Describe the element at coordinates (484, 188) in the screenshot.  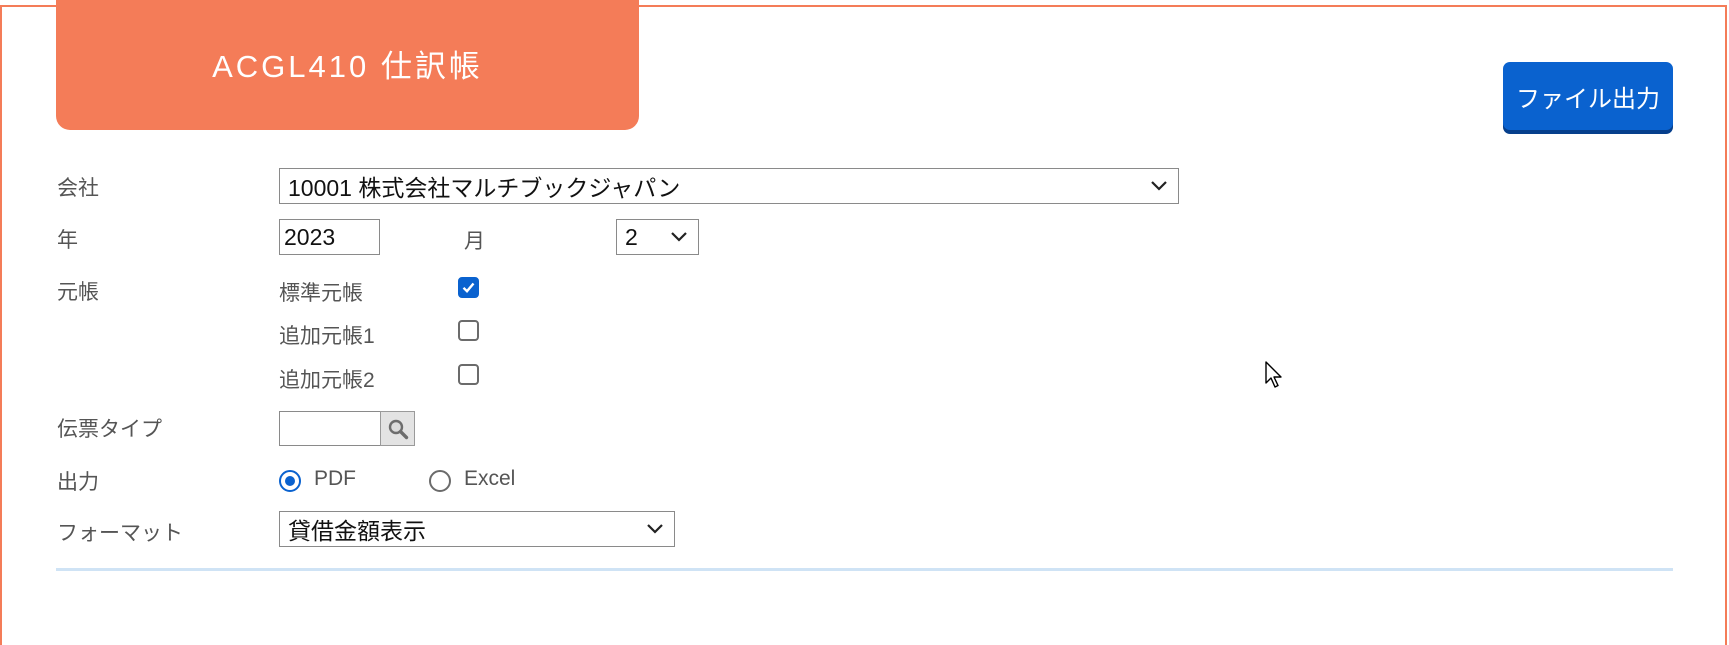
I see `company-select-value: 10001 株式会社マルチブックジャパン` at that location.